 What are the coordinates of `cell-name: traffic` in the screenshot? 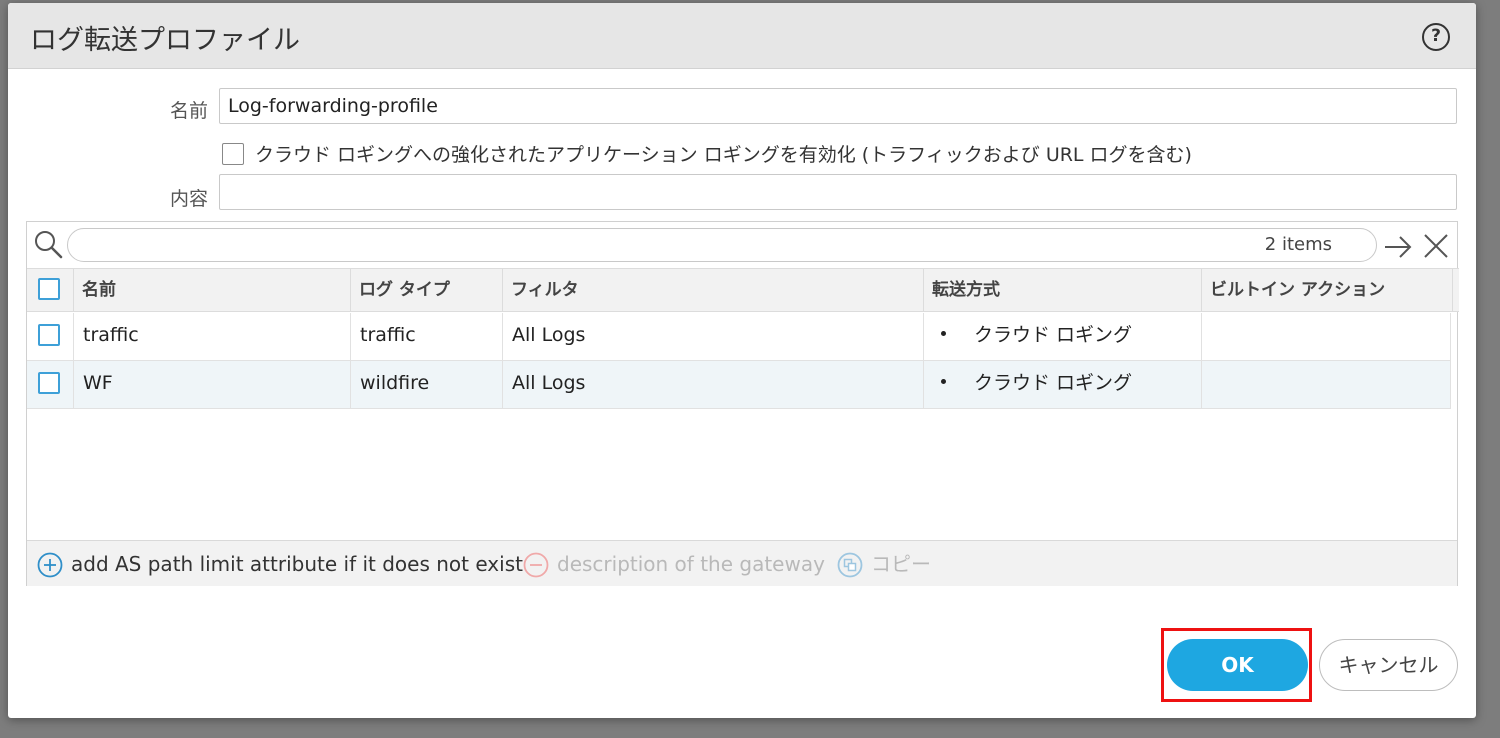 It's located at (212, 336).